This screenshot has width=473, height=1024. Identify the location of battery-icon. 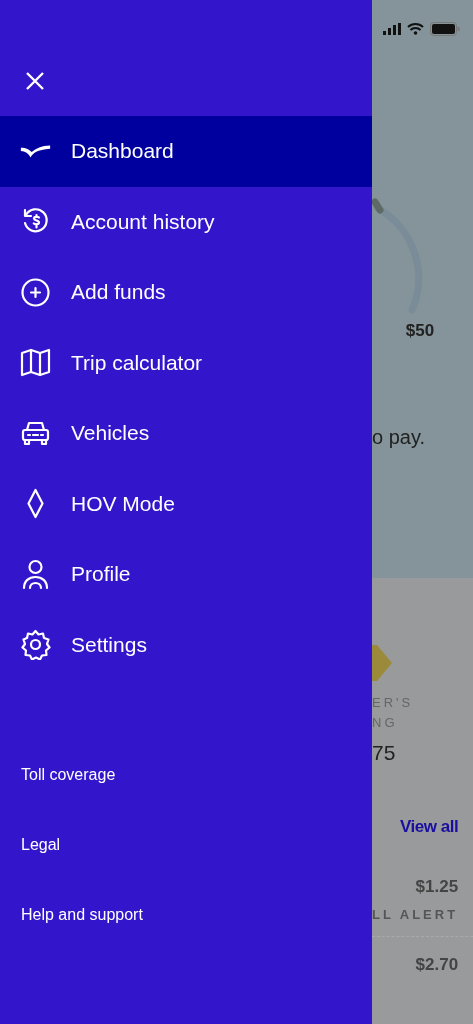
(445, 29).